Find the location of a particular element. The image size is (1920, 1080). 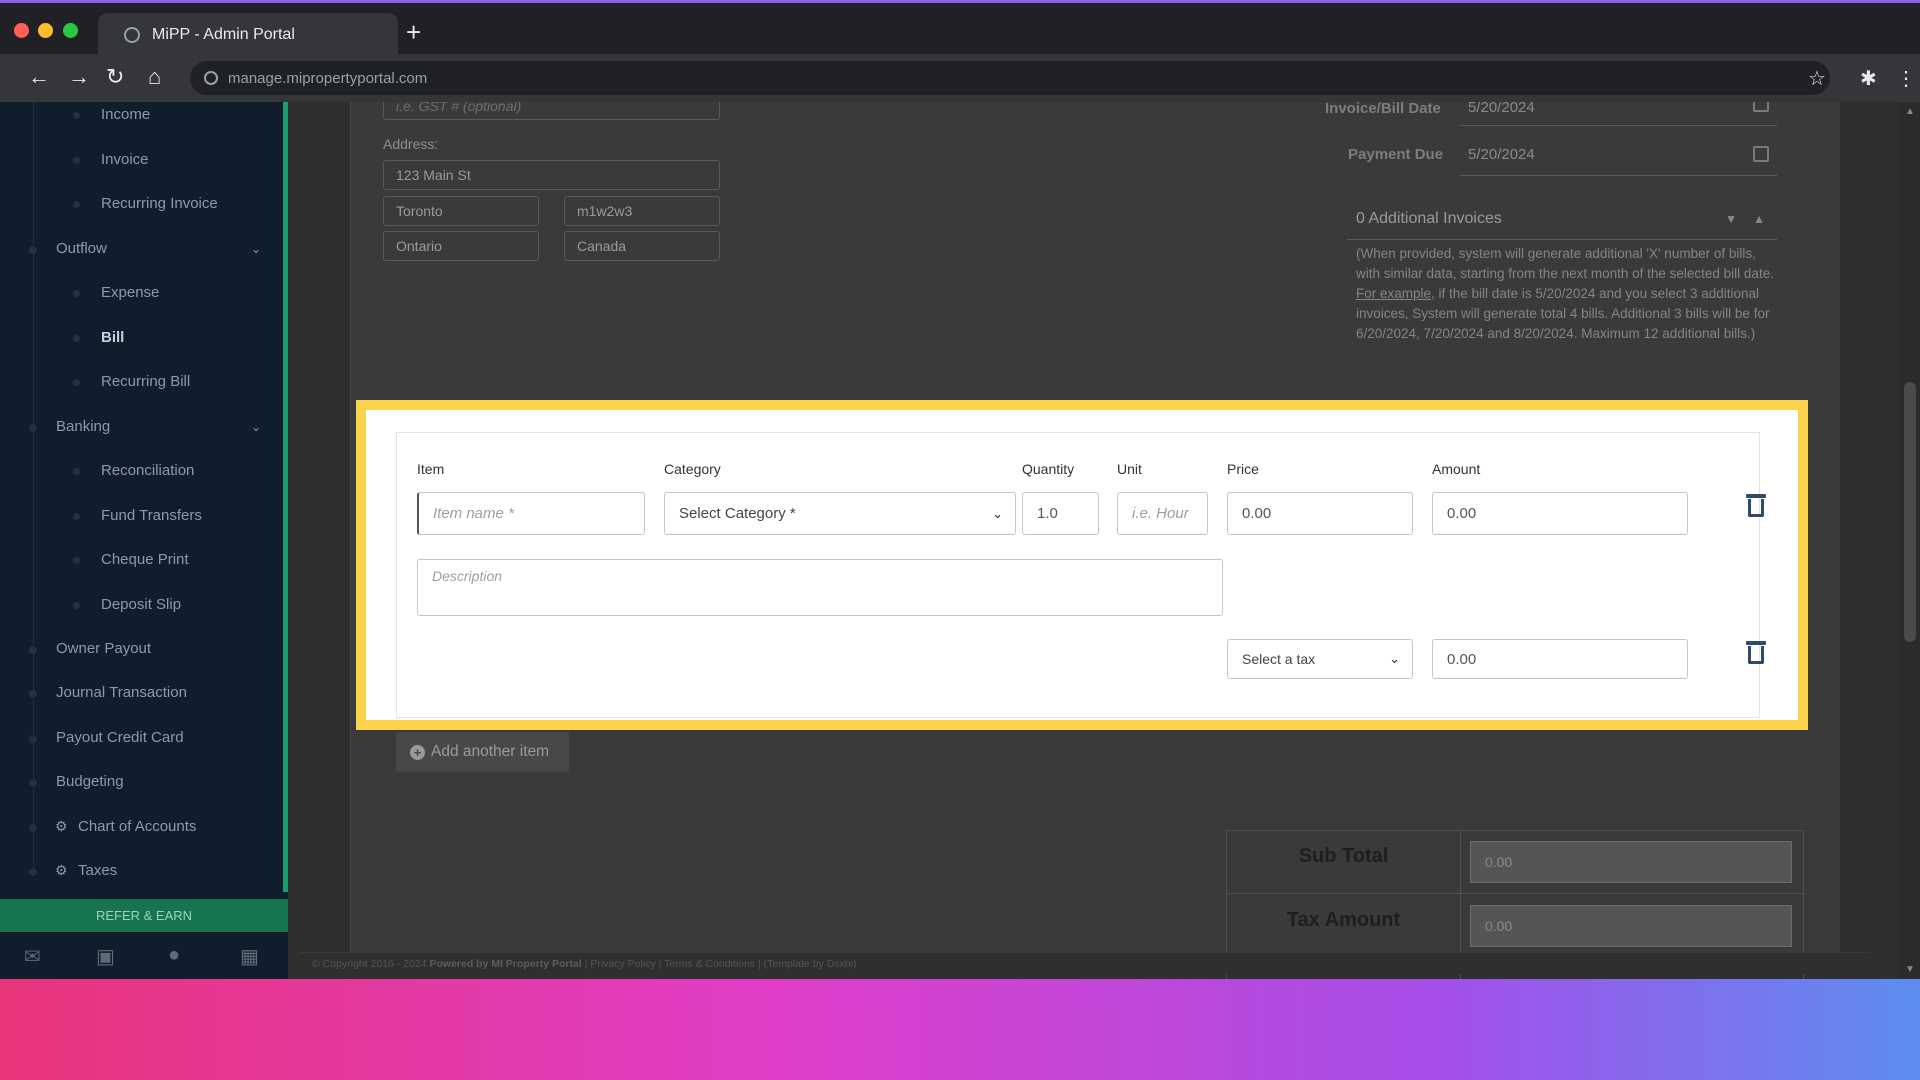

scroll-thumb is located at coordinates (1910, 512).